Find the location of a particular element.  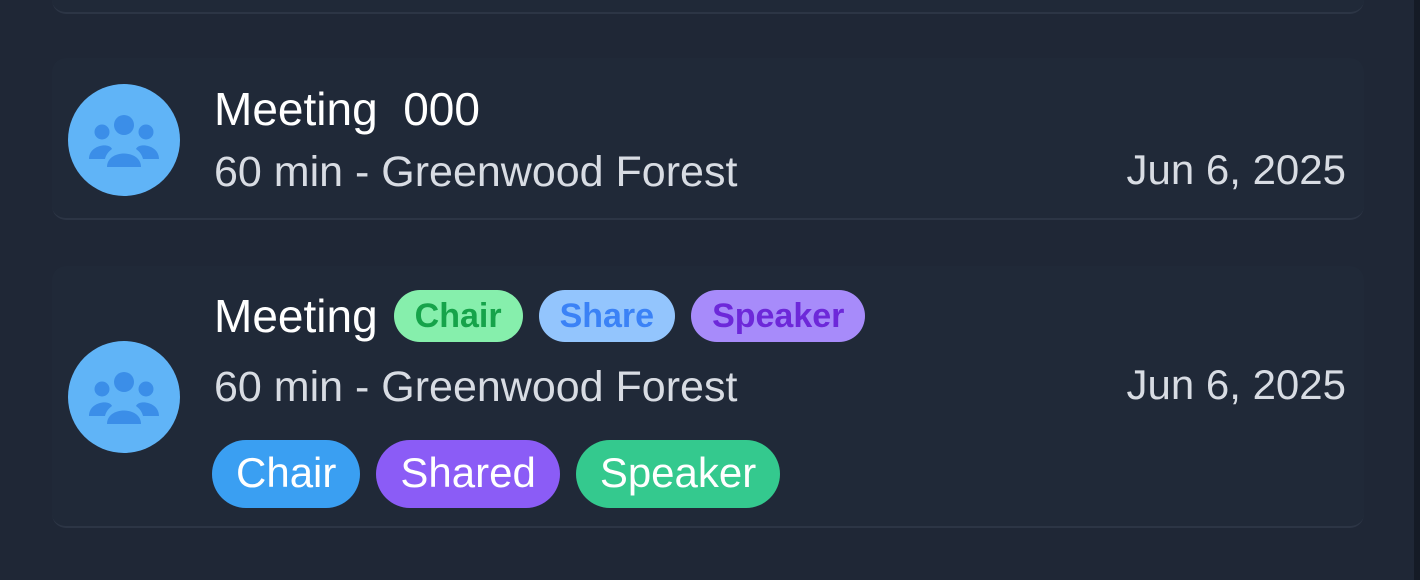

meeting-title: Meeting is located at coordinates (296, 316).